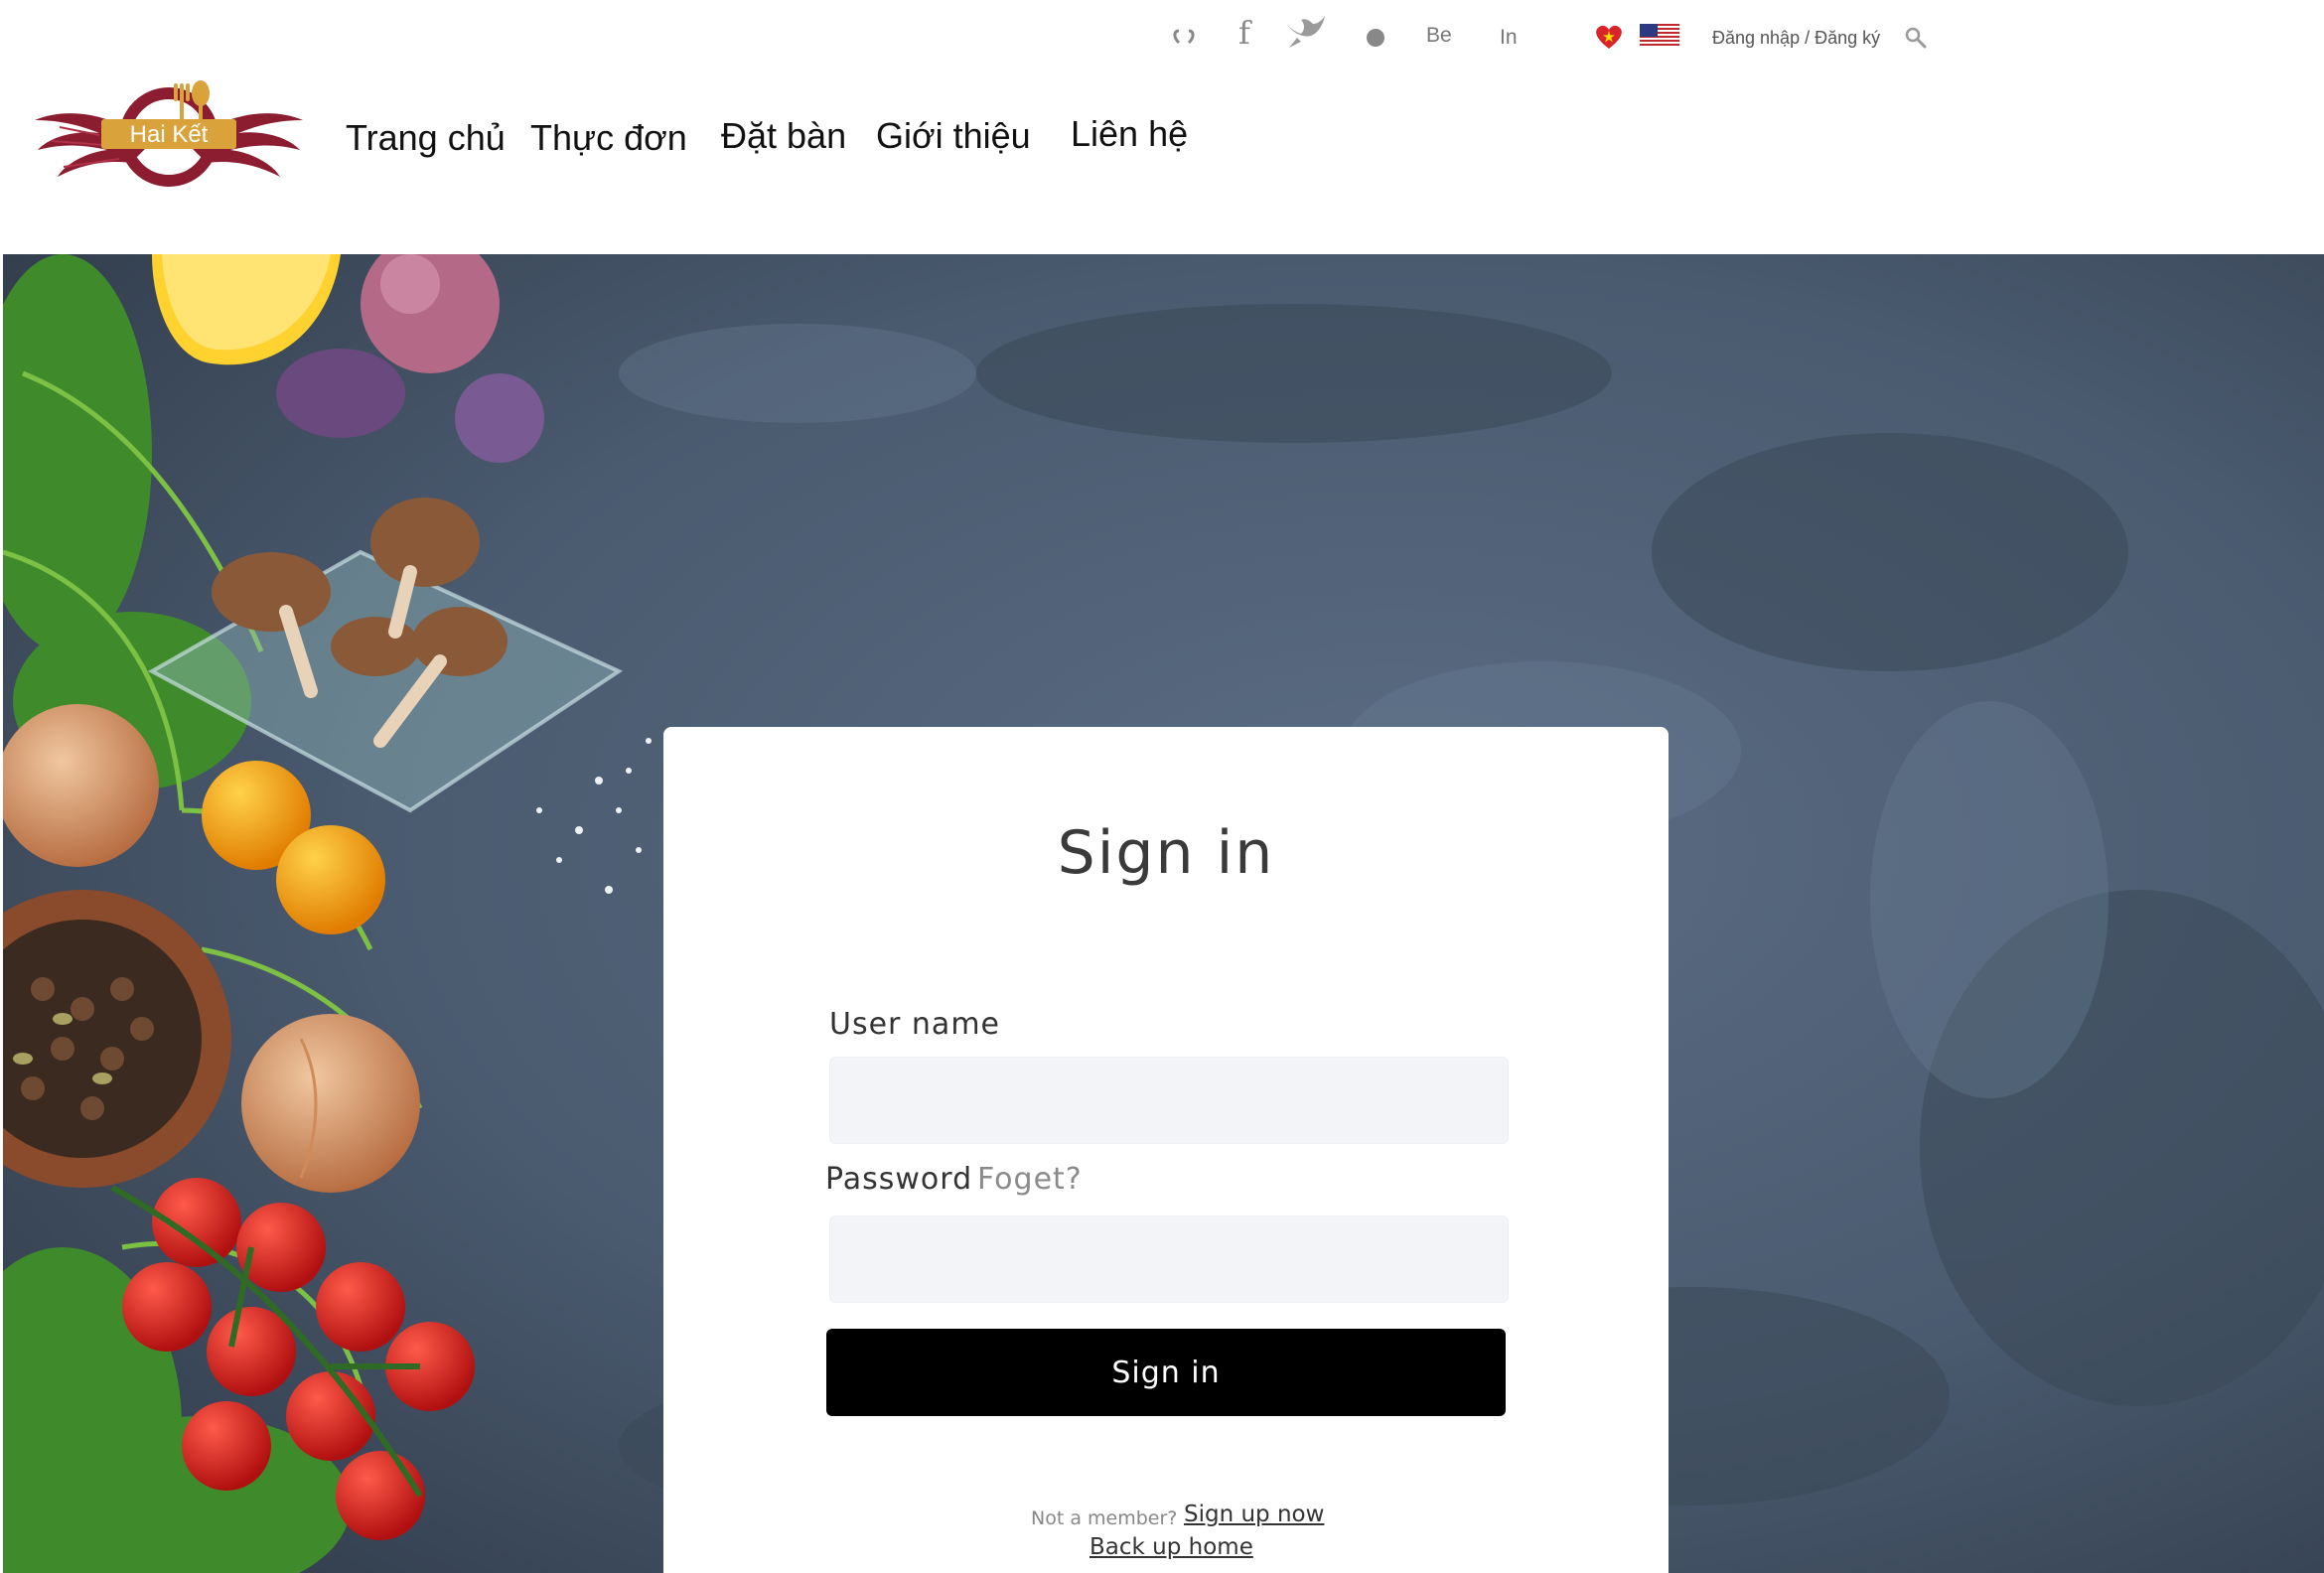  What do you see at coordinates (1916, 38) in the screenshot?
I see `search-icon` at bounding box center [1916, 38].